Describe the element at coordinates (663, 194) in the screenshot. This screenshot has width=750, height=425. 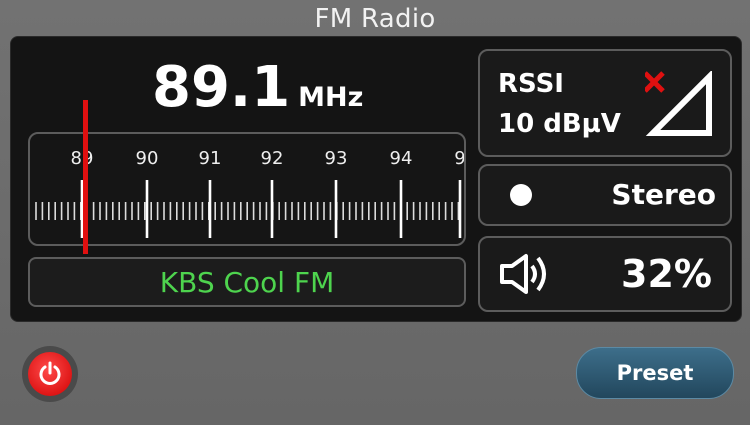
I see `stereo-label: Stereo` at that location.